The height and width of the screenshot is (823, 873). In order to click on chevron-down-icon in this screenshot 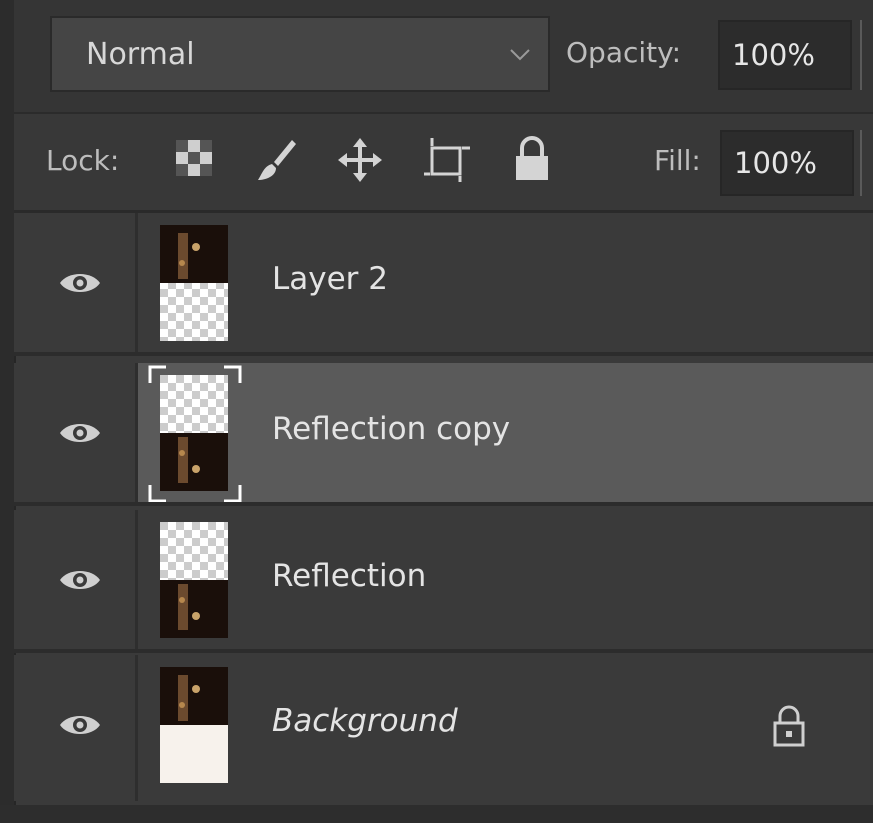, I will do `click(520, 55)`.